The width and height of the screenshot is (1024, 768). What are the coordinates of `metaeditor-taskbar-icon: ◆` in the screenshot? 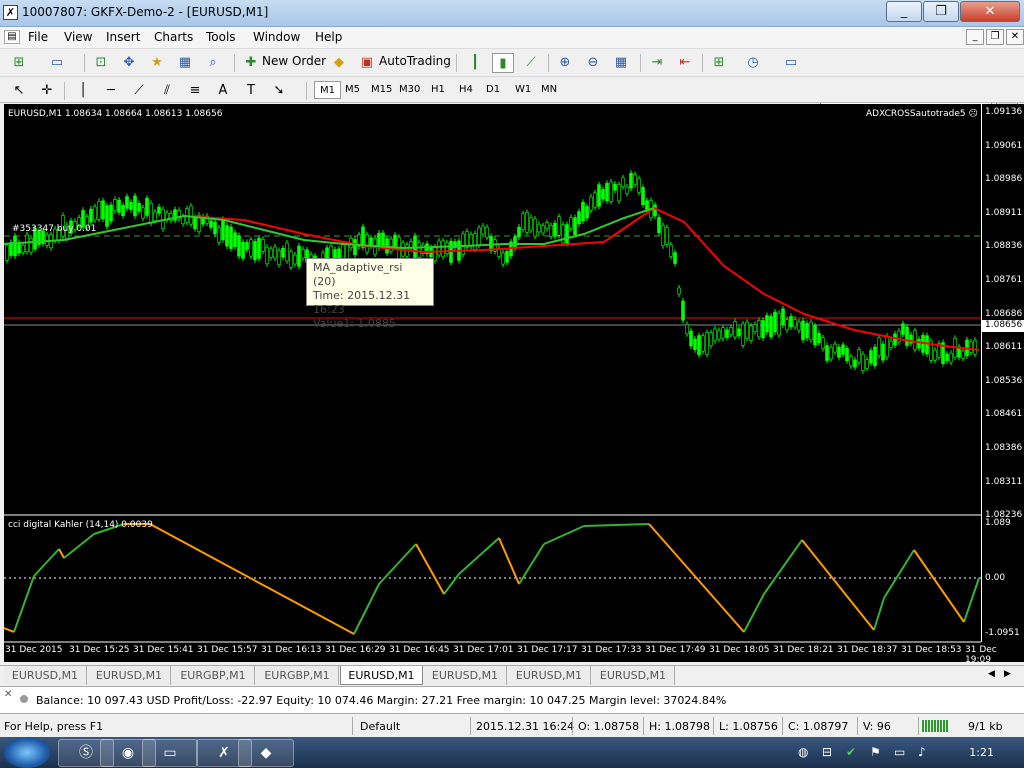 It's located at (266, 753).